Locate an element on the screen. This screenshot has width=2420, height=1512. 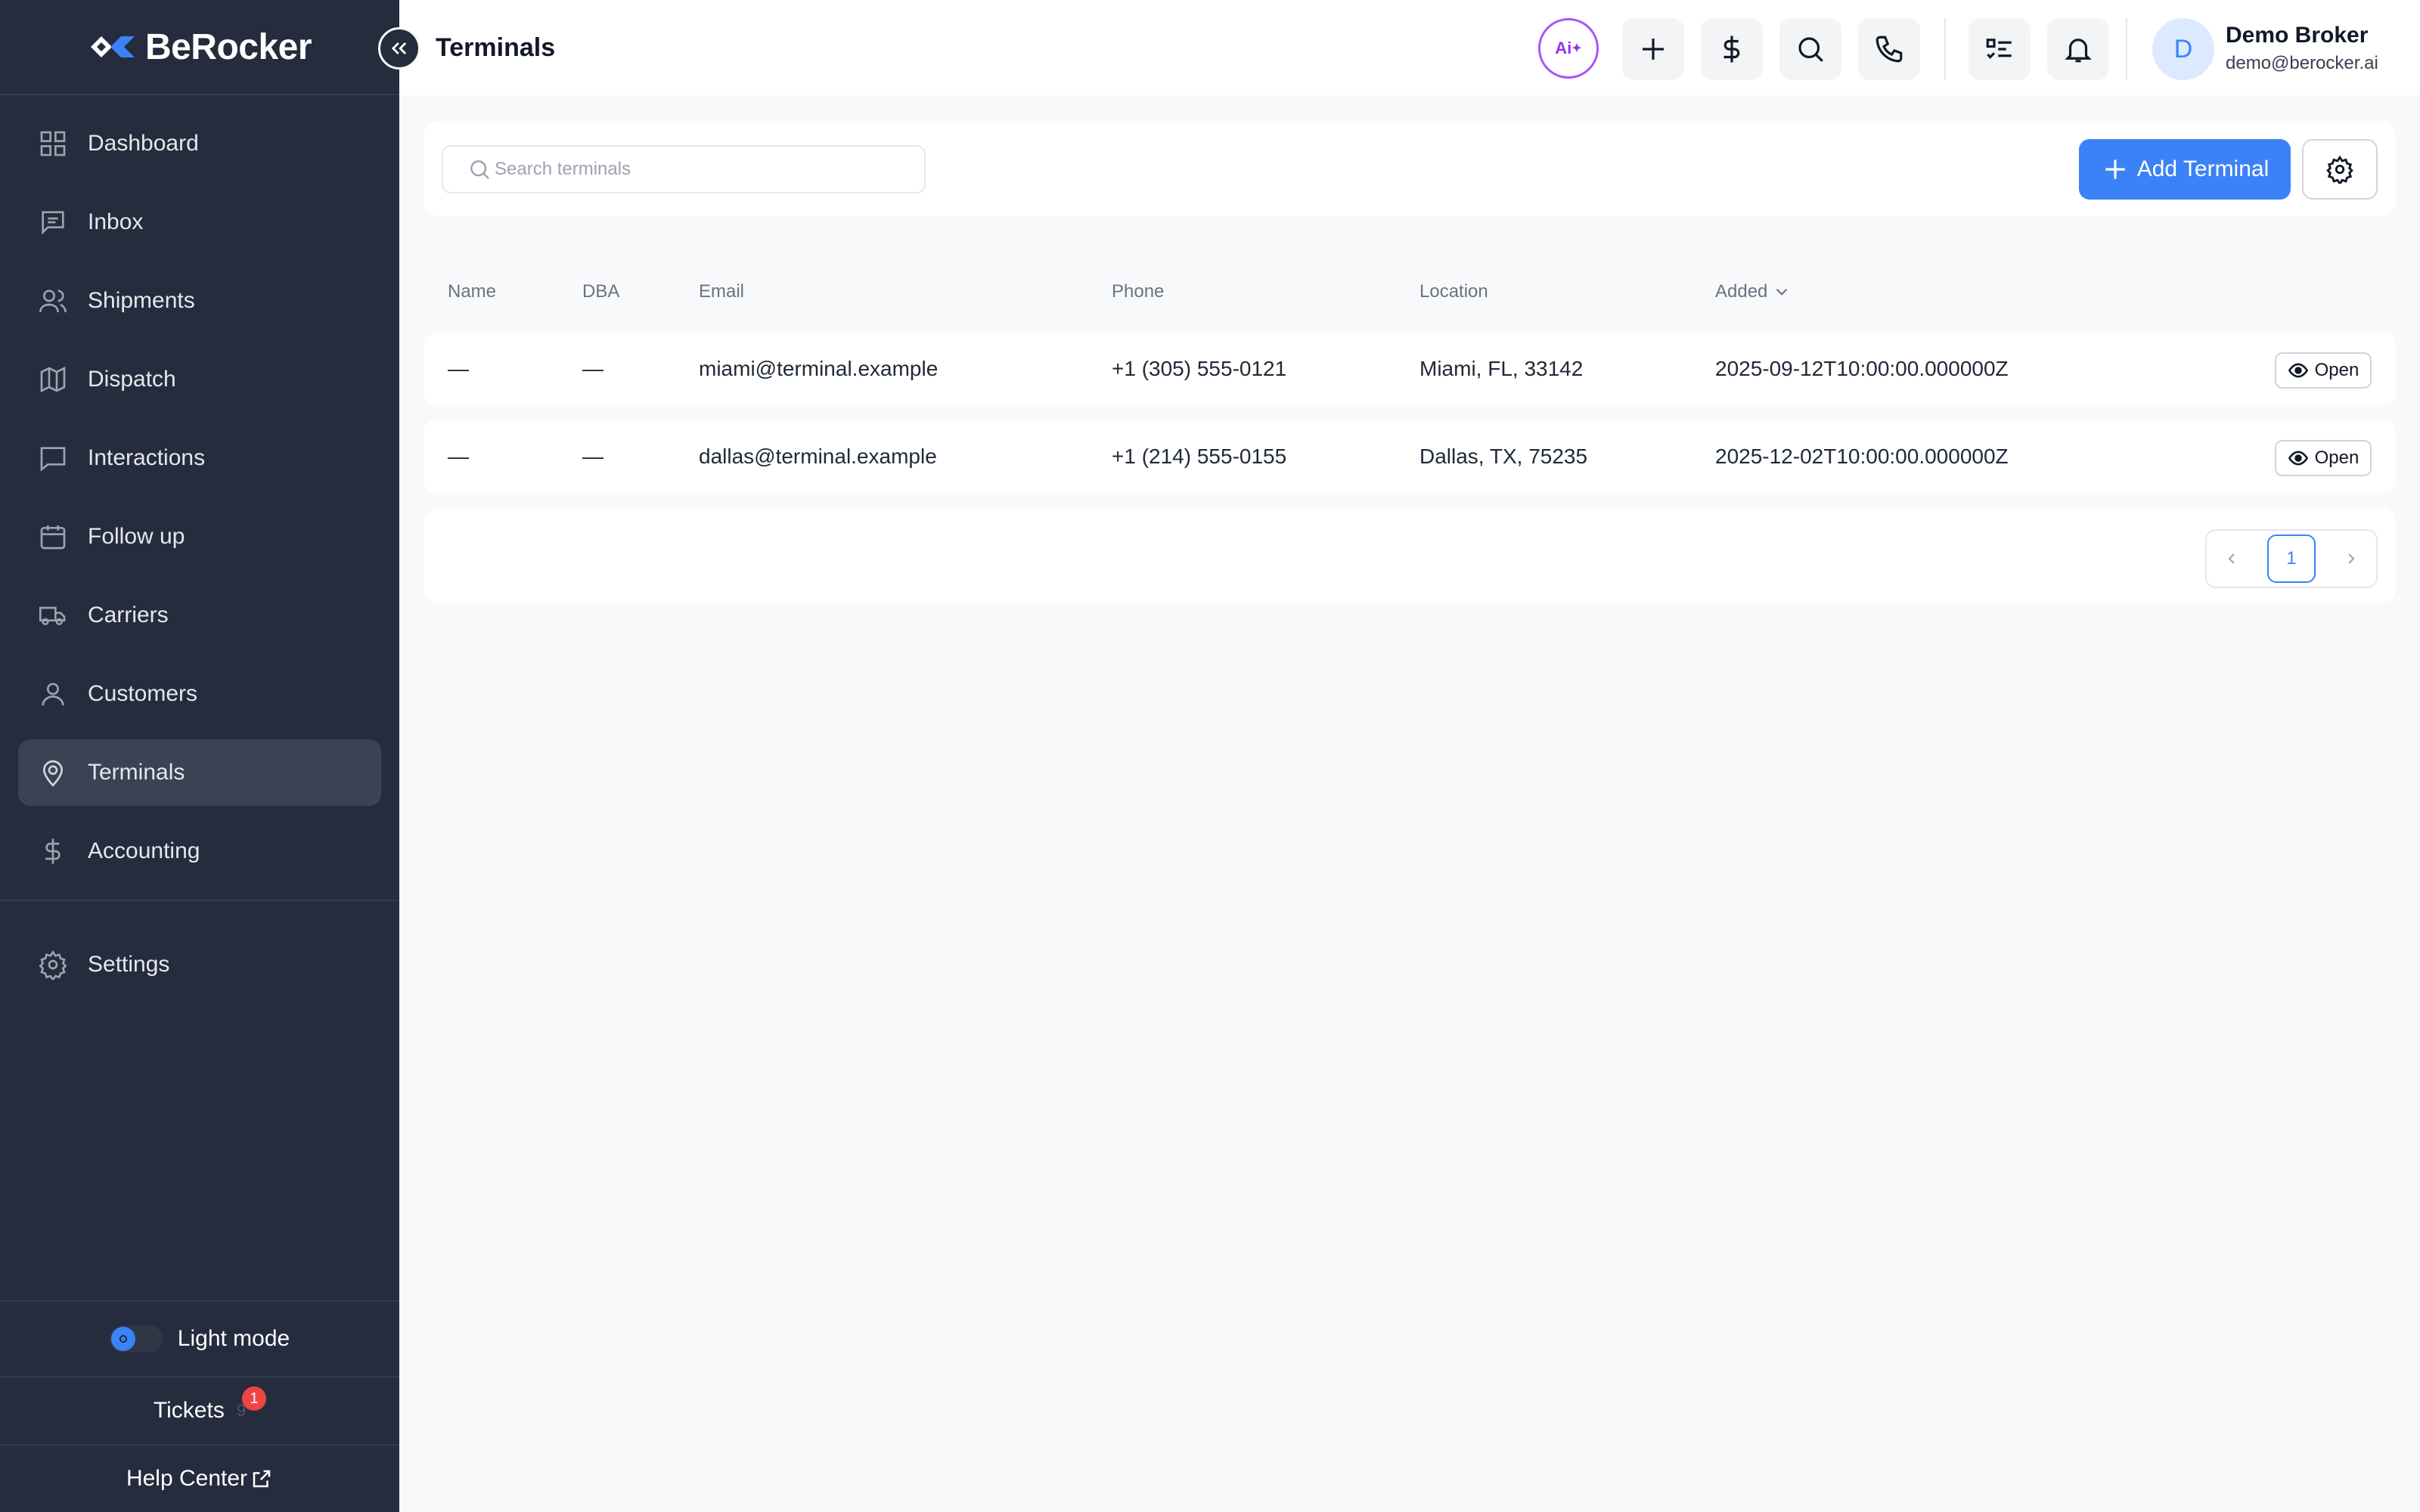
add-terminal-button: Add Terminal is located at coordinates (2185, 169).